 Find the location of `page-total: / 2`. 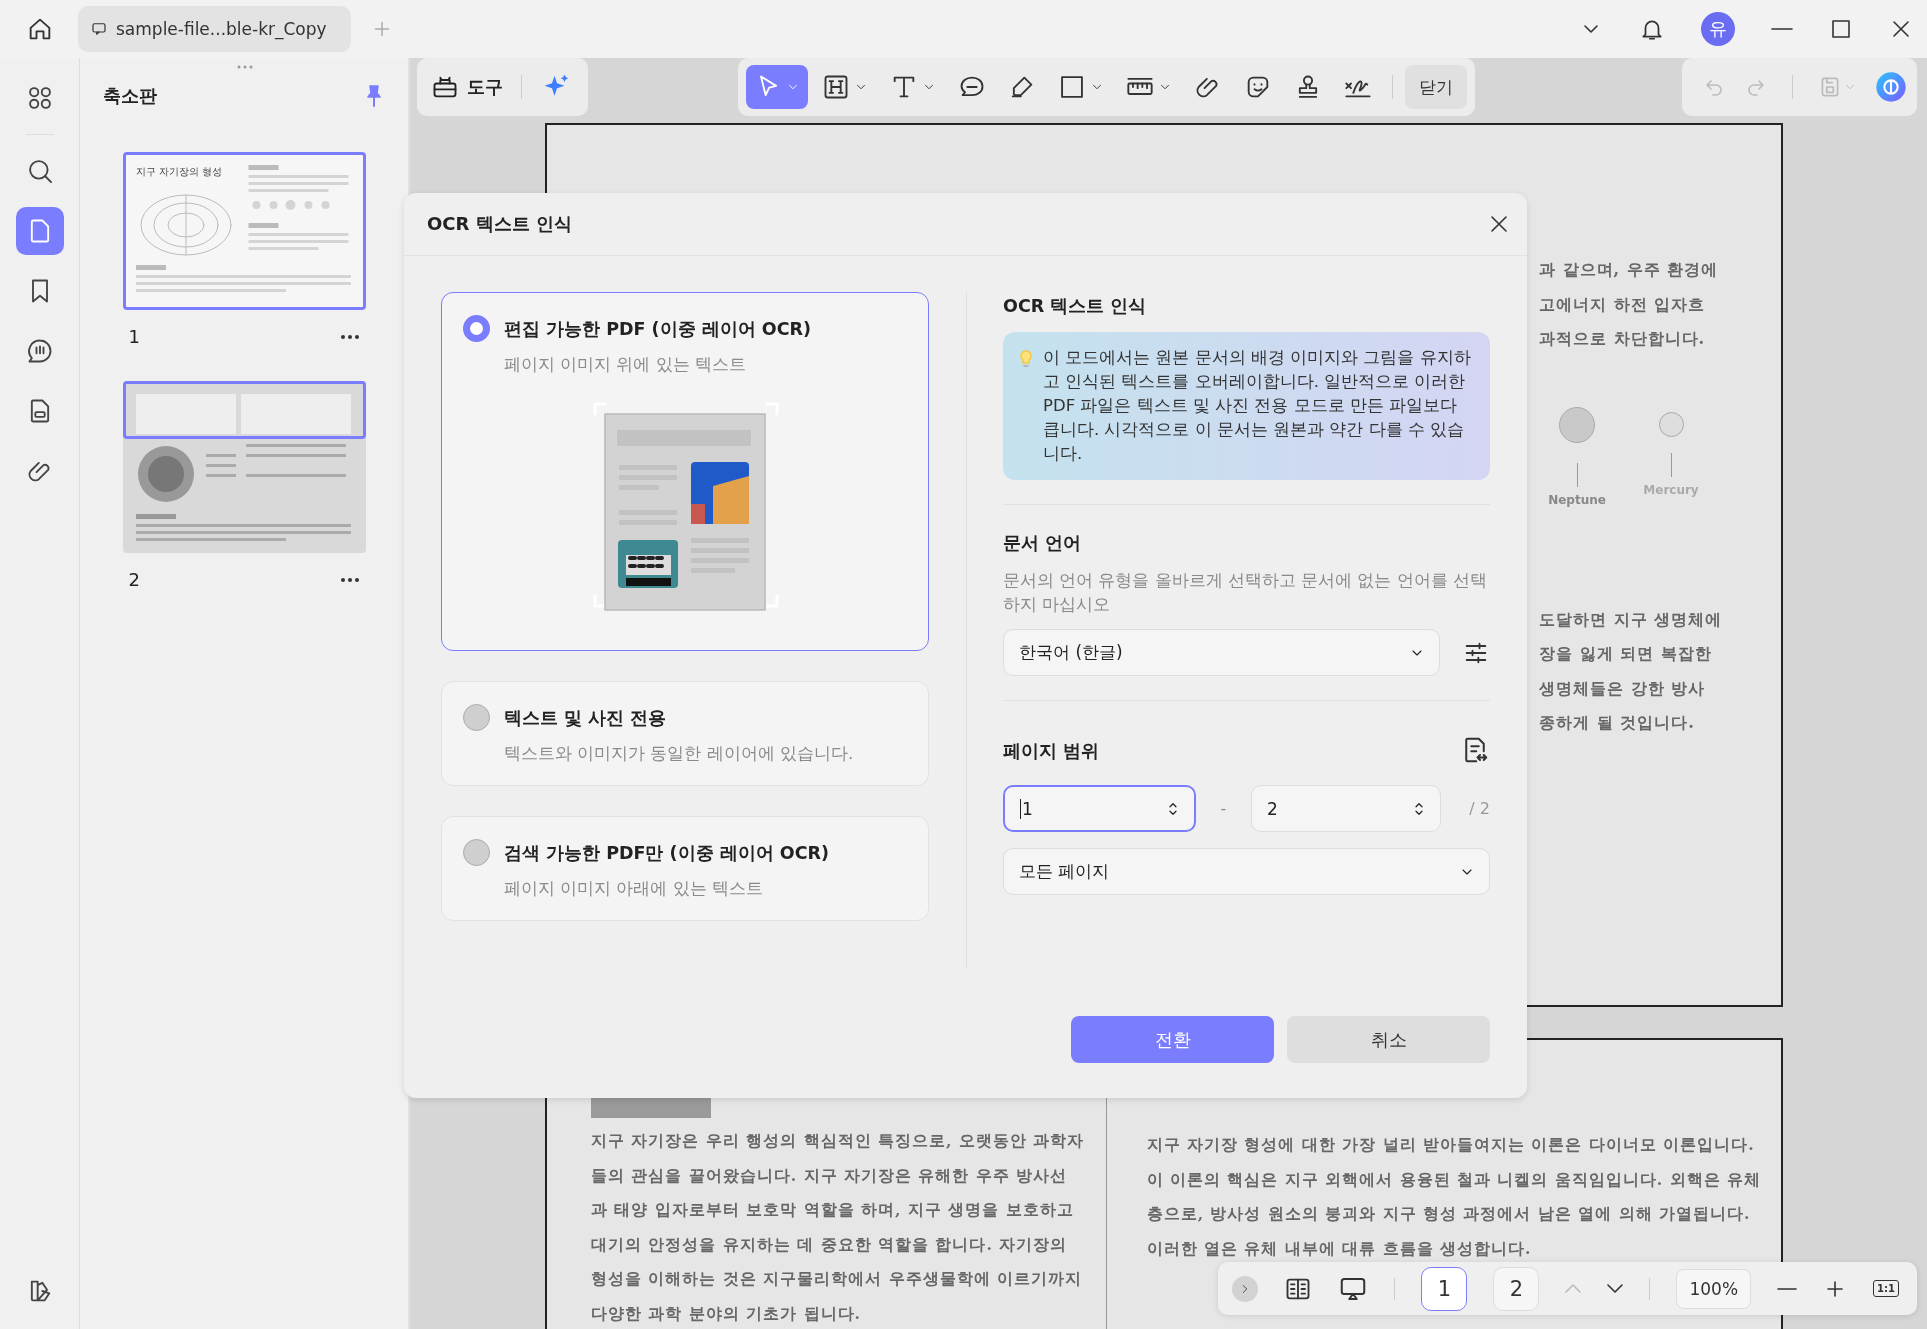

page-total: / 2 is located at coordinates (1479, 808).